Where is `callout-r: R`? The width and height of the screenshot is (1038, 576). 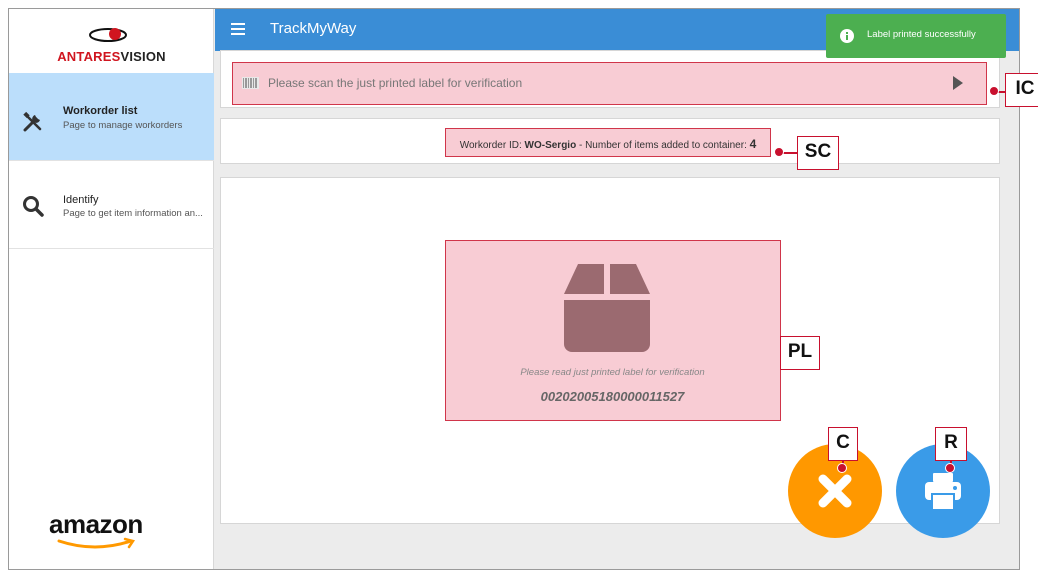
callout-r: R is located at coordinates (951, 444).